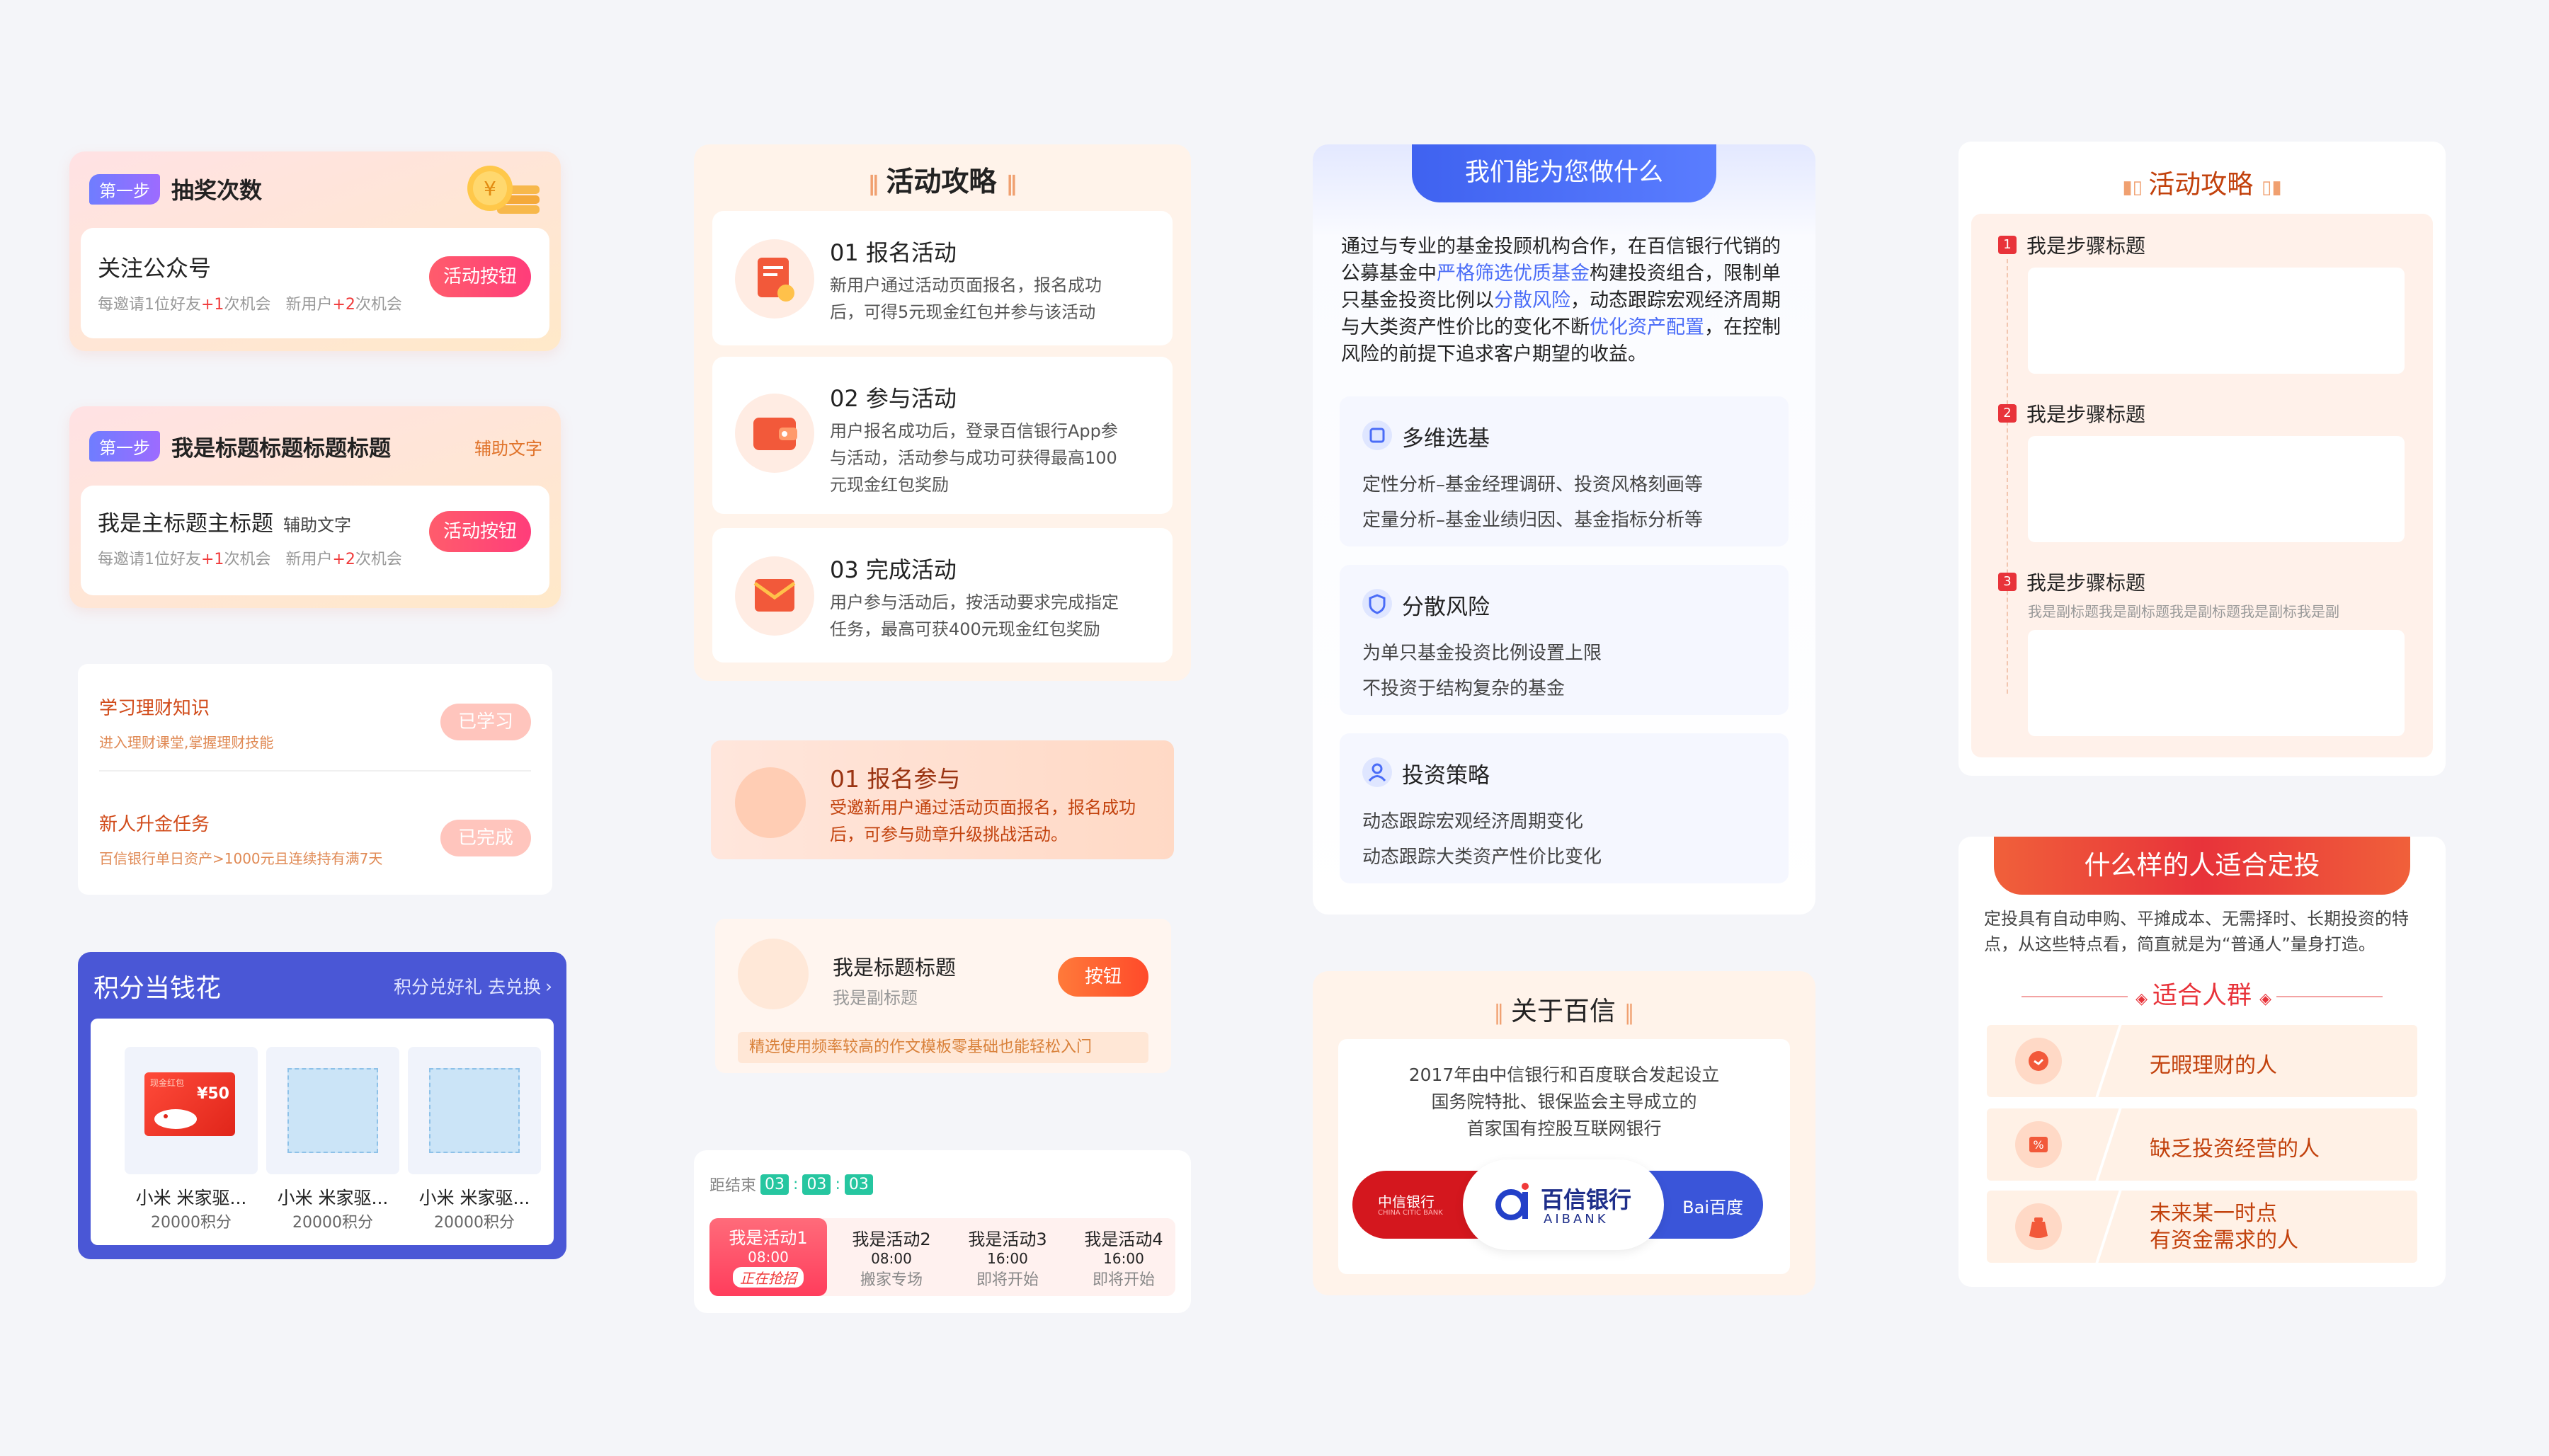 This screenshot has height=1456, width=2549. Describe the element at coordinates (315, 541) in the screenshot. I see `title-card-body: 我是主标题主标题 辅助文字 每邀请1位好友+1次机会 新用户+2次机会 活动按钮` at that location.